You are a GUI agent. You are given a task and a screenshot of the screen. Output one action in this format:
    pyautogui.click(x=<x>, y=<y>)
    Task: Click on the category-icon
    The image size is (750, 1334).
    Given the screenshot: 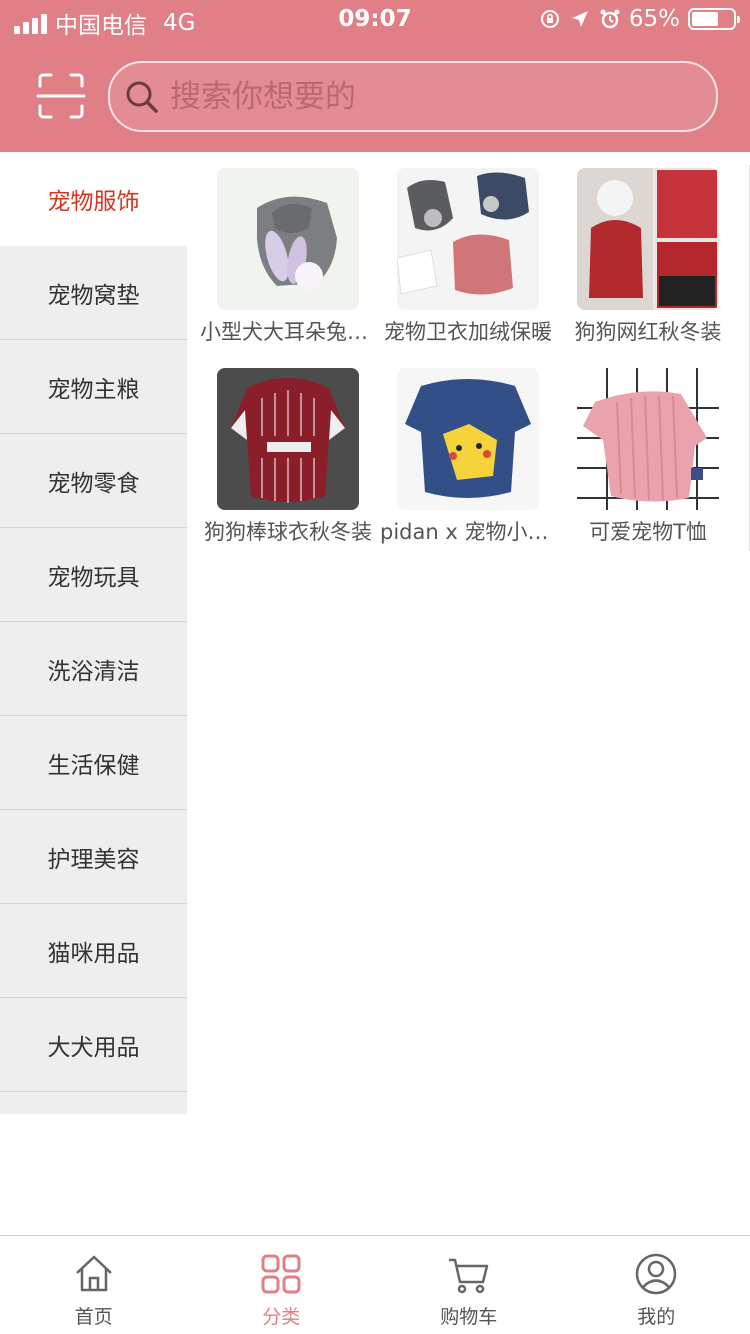 What is the action you would take?
    pyautogui.click(x=281, y=1274)
    